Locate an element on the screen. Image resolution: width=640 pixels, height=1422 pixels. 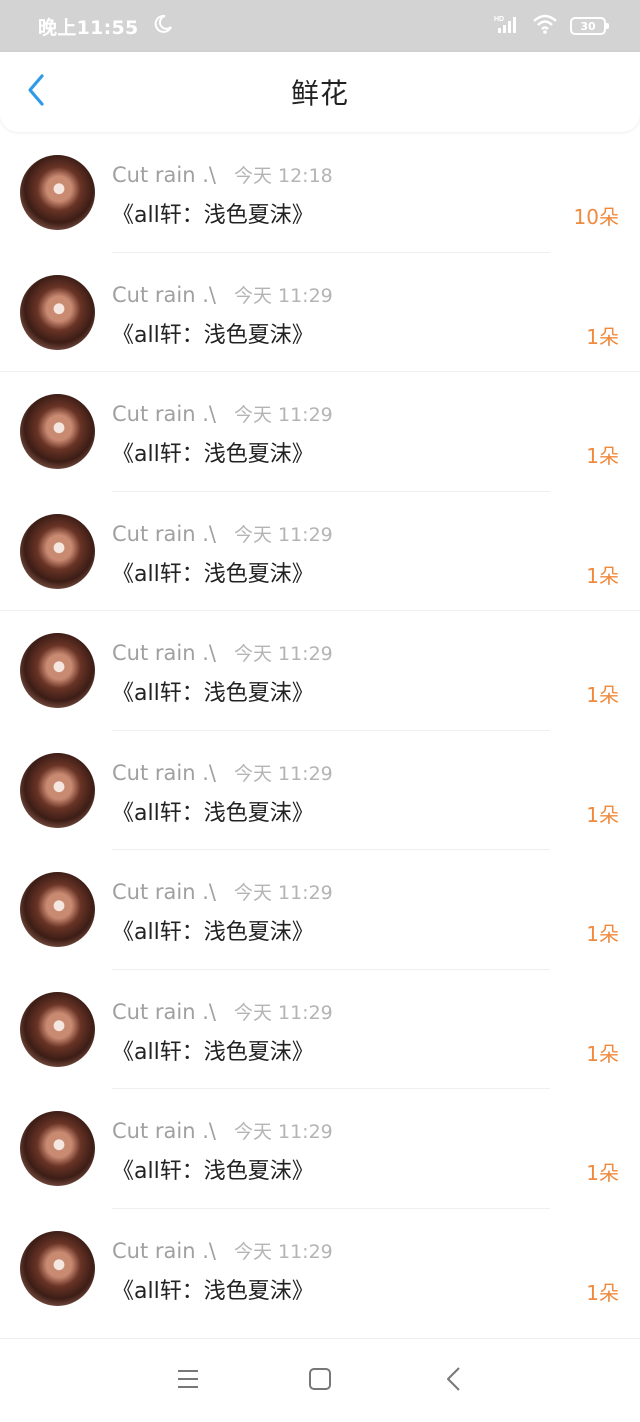
battery-icon: 30 is located at coordinates (589, 26).